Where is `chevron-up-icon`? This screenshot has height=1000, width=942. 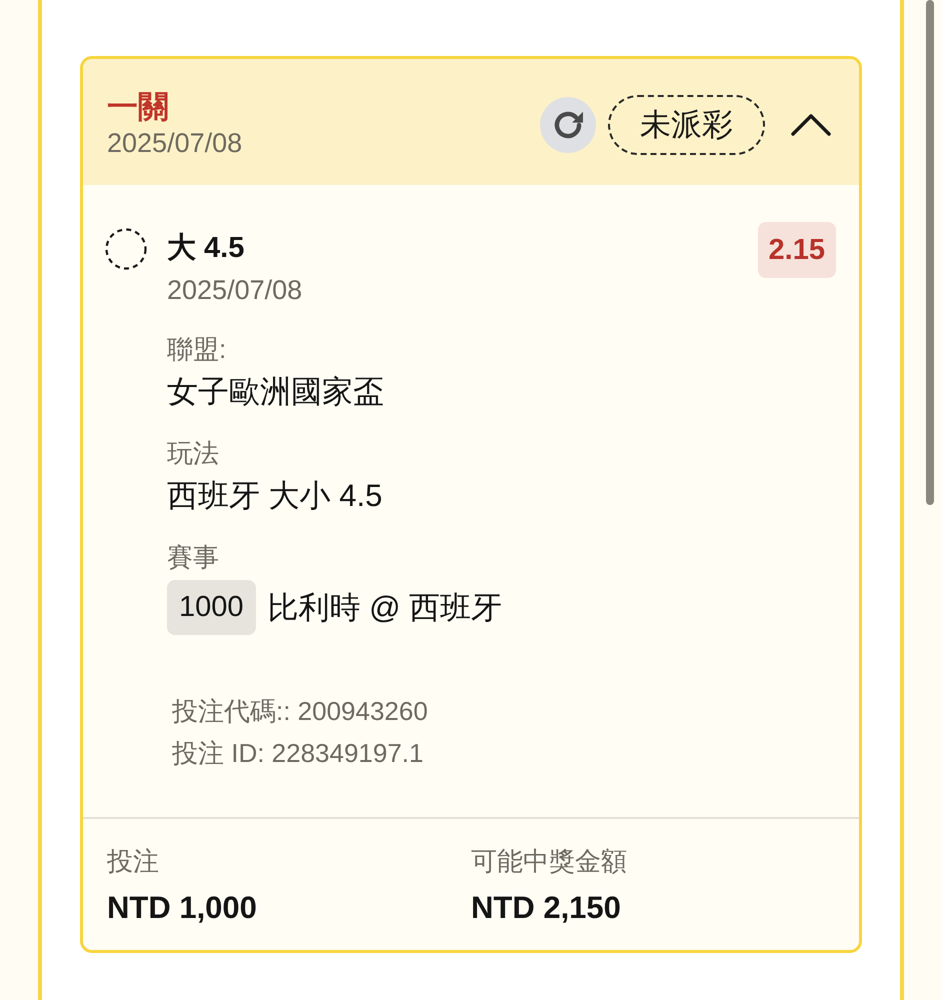 chevron-up-icon is located at coordinates (811, 125).